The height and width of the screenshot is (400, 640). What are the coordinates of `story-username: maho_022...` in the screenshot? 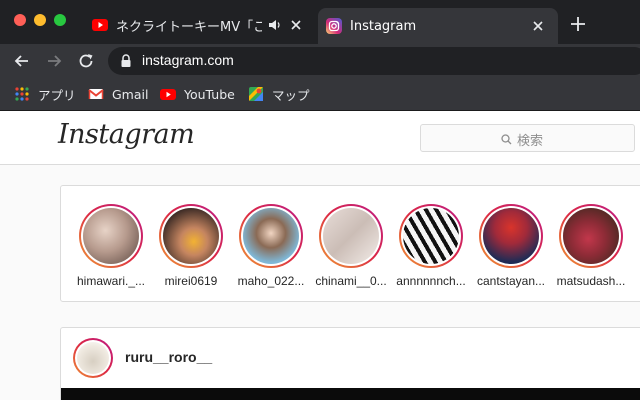 It's located at (271, 281).